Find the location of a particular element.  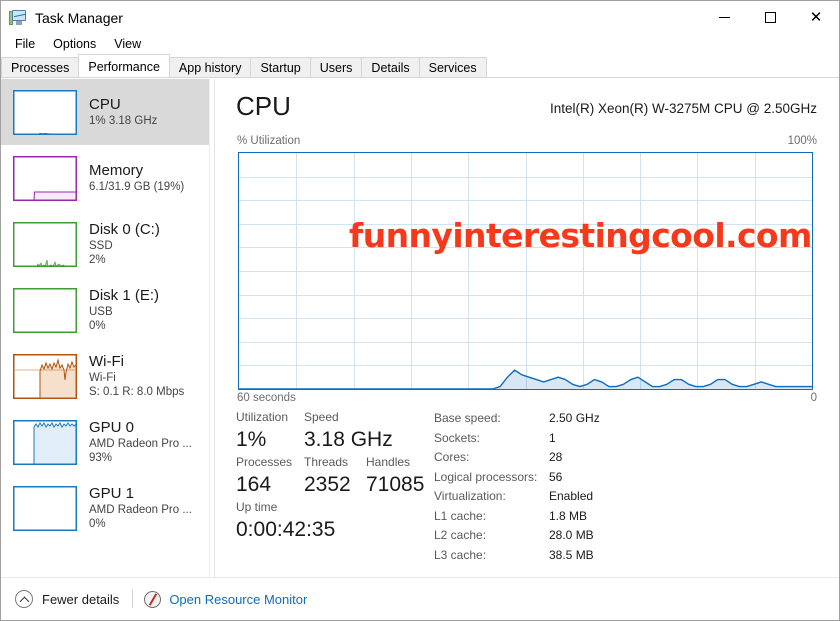

memory-thumbnail-graph is located at coordinates (45, 178).